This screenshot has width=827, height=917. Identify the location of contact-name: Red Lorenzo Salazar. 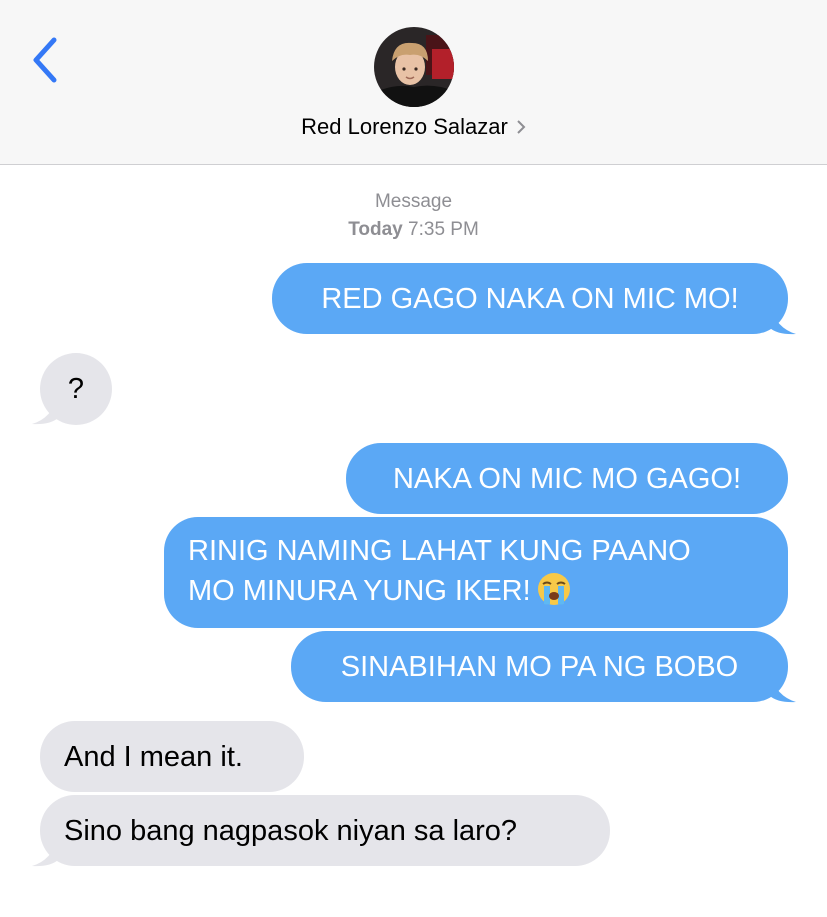
(404, 126).